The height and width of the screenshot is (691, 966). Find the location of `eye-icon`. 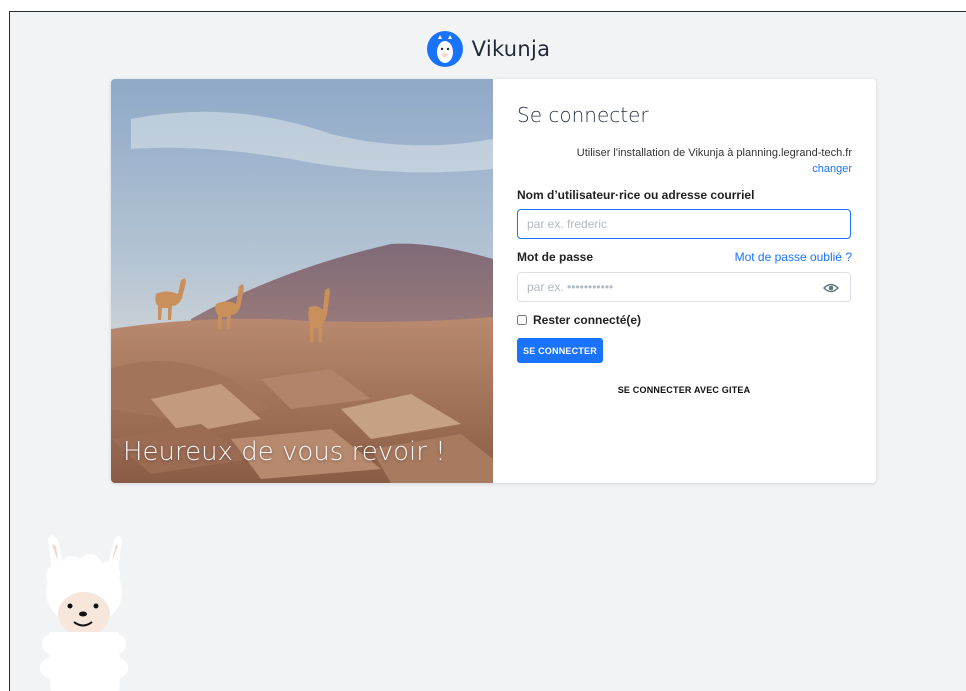

eye-icon is located at coordinates (831, 288).